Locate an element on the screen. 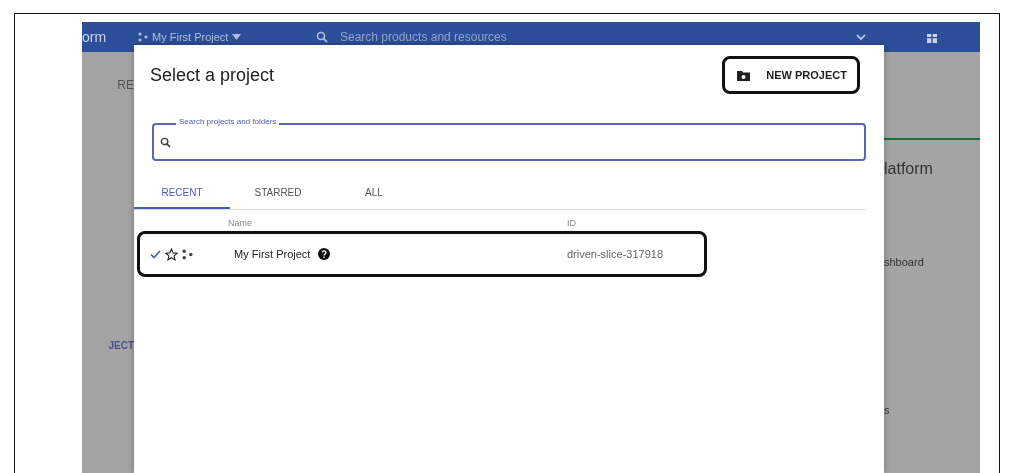  new-project-button: NEW PROJECT is located at coordinates (791, 75).